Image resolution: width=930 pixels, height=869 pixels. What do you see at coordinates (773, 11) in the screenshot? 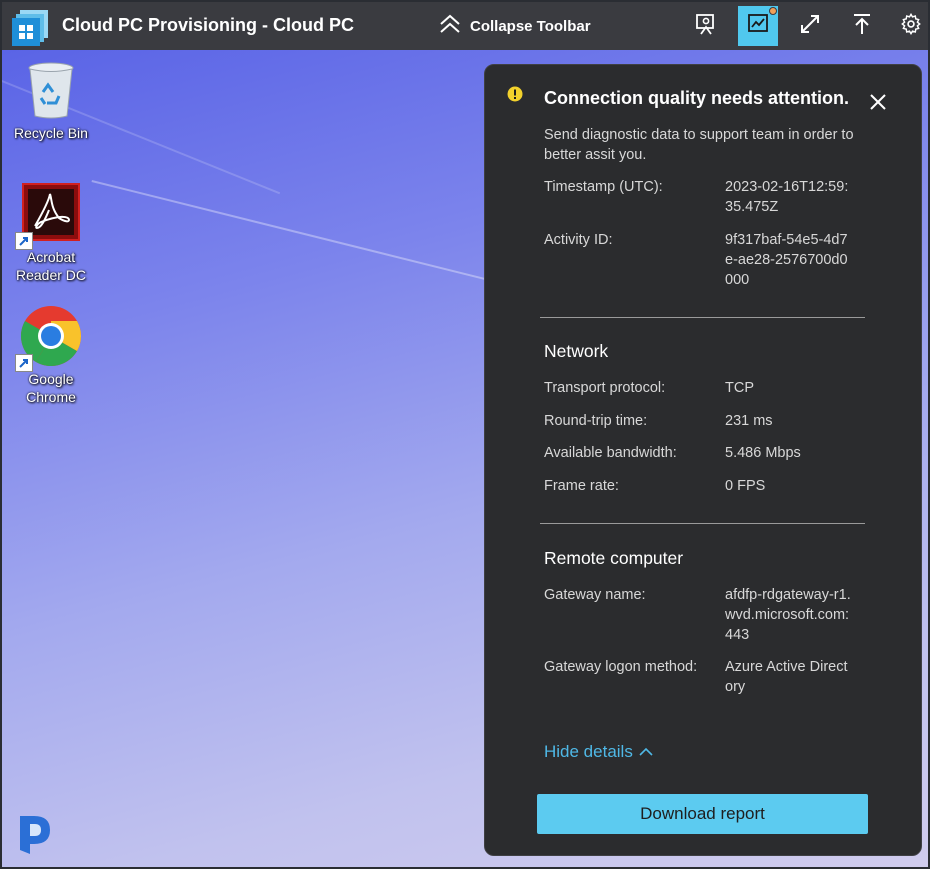
I see `notification-dot` at bounding box center [773, 11].